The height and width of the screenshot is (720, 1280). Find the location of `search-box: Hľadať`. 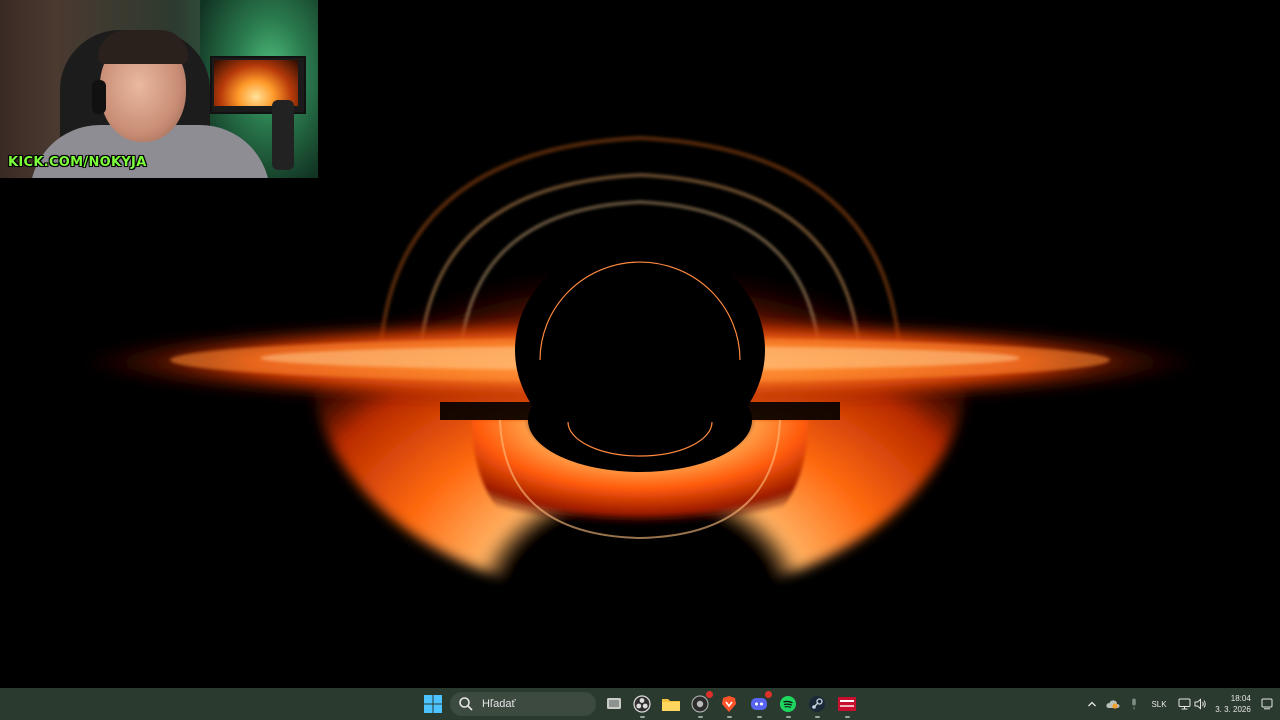

search-box: Hľadať is located at coordinates (523, 704).